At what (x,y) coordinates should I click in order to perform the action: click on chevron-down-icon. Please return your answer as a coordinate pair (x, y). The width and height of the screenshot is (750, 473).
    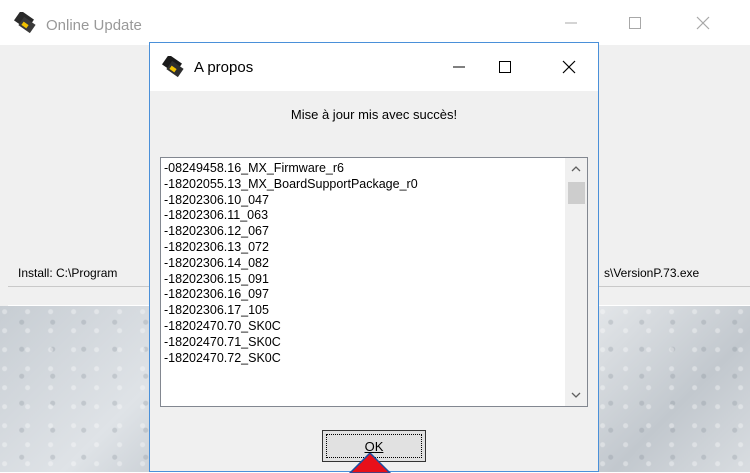
    Looking at the image, I should click on (576, 395).